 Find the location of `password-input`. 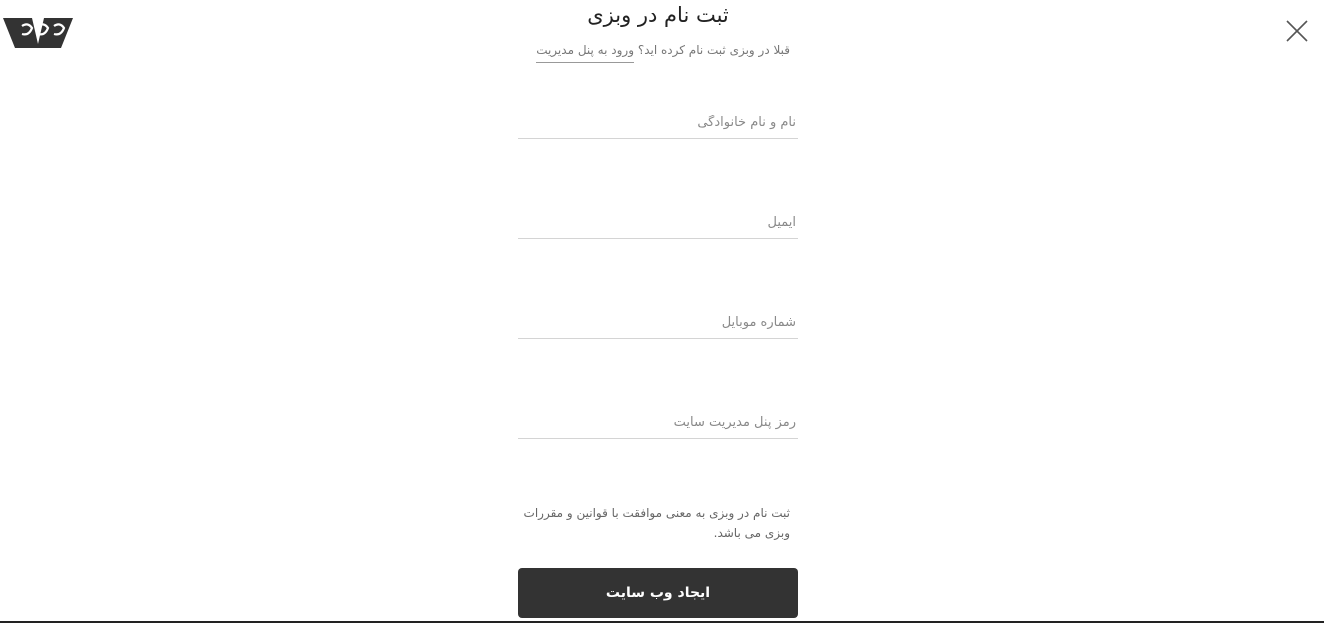

password-input is located at coordinates (658, 423).